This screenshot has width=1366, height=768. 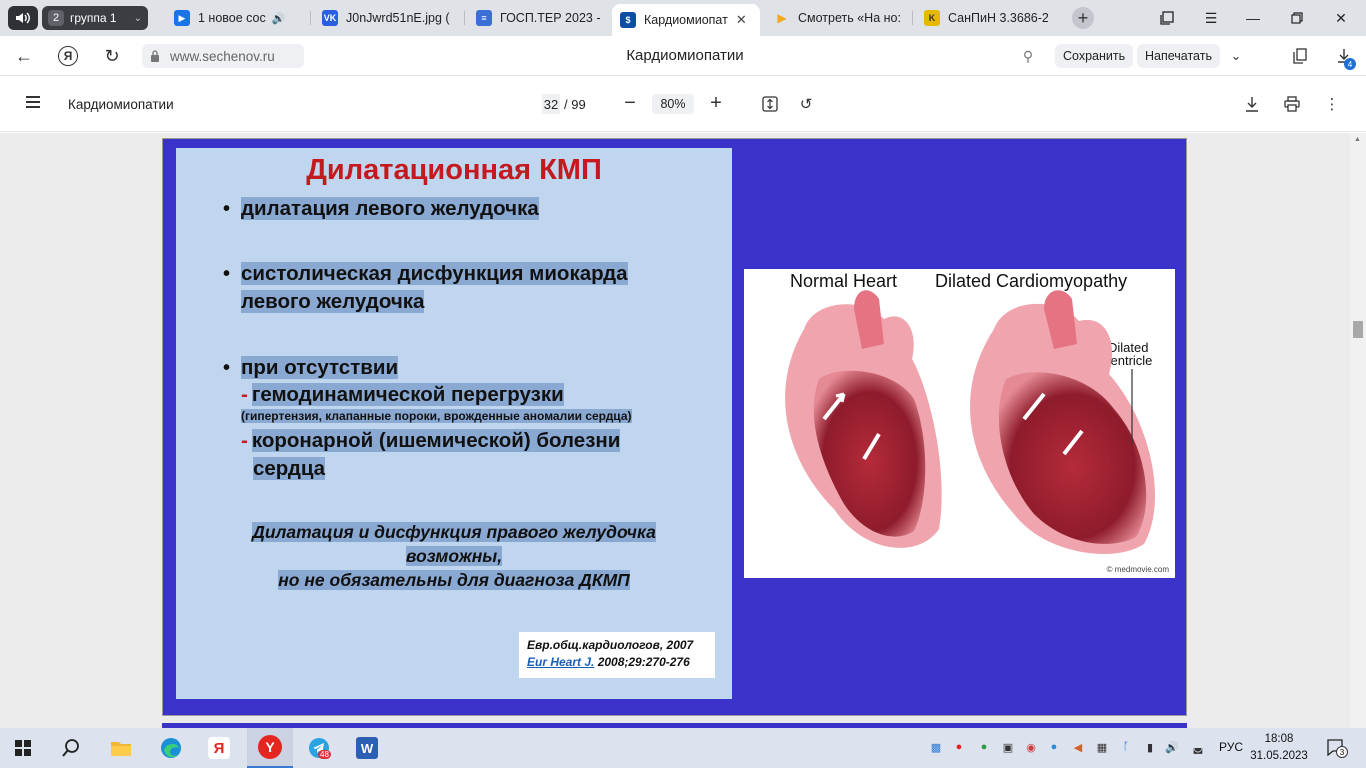 I want to click on tray-usb-icon: ▦, so click(x=1102, y=747).